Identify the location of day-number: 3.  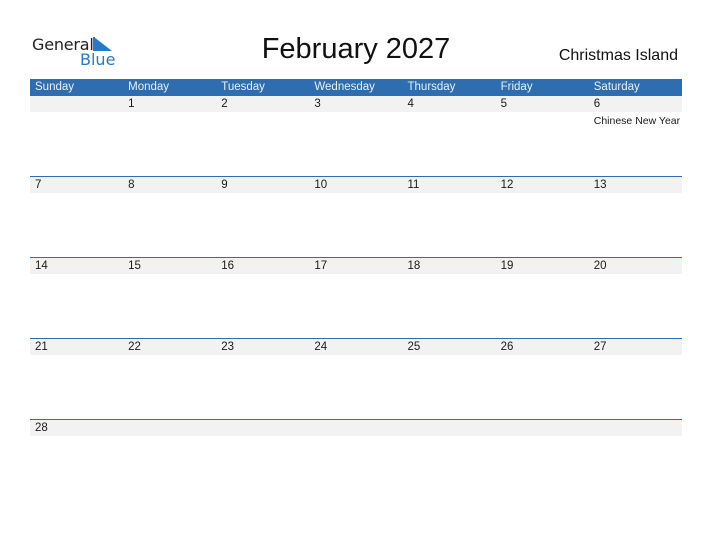
(317, 104).